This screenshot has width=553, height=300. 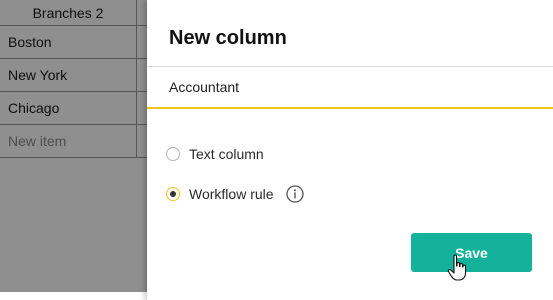 What do you see at coordinates (173, 194) in the screenshot?
I see `radio-button-workflow-rule` at bounding box center [173, 194].